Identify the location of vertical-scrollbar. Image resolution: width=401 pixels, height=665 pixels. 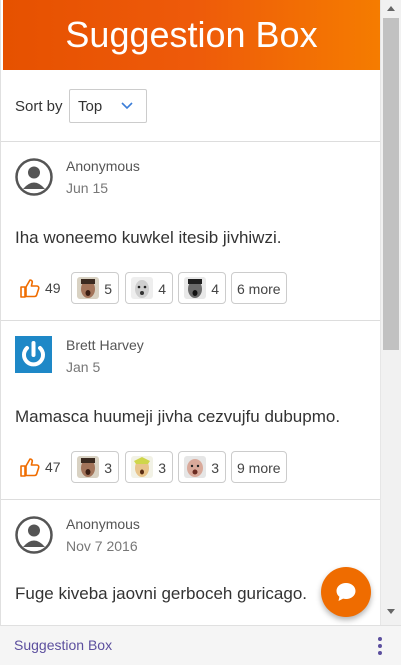
(390, 312).